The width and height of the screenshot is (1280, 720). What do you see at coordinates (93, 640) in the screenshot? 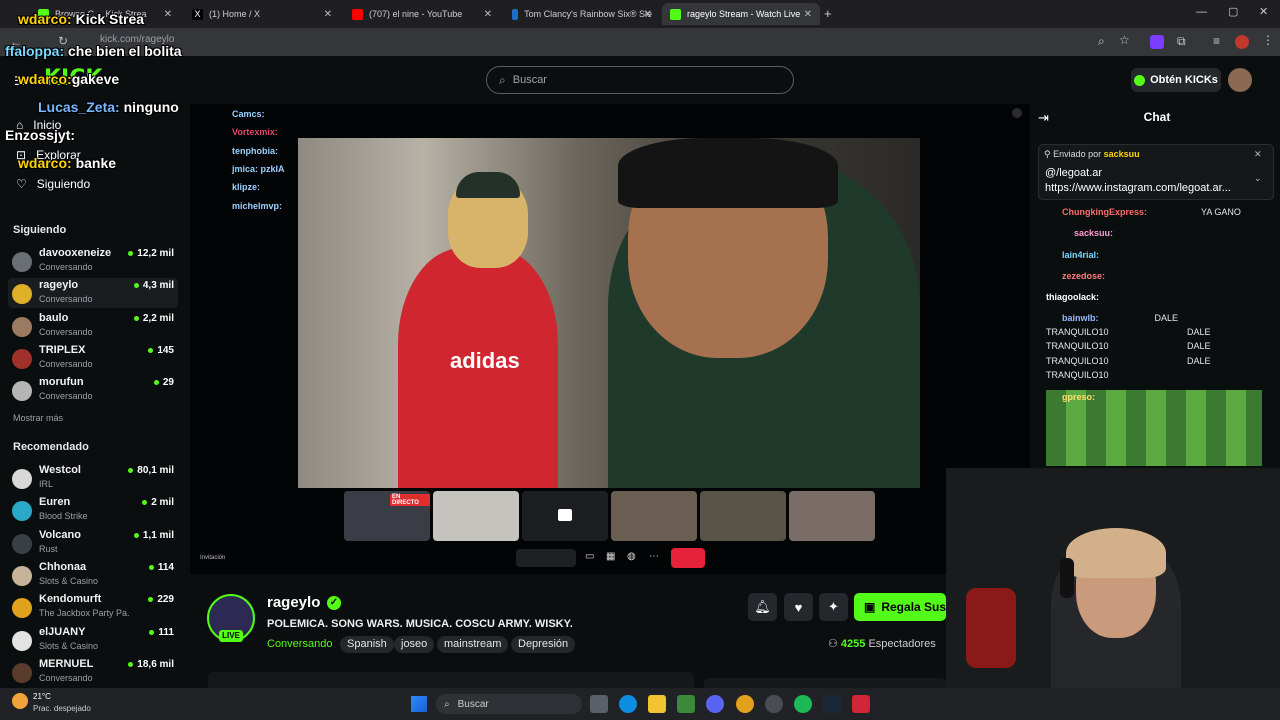
I see `sidebar-channel-item: elJUANY Slots & Casino 111` at bounding box center [93, 640].